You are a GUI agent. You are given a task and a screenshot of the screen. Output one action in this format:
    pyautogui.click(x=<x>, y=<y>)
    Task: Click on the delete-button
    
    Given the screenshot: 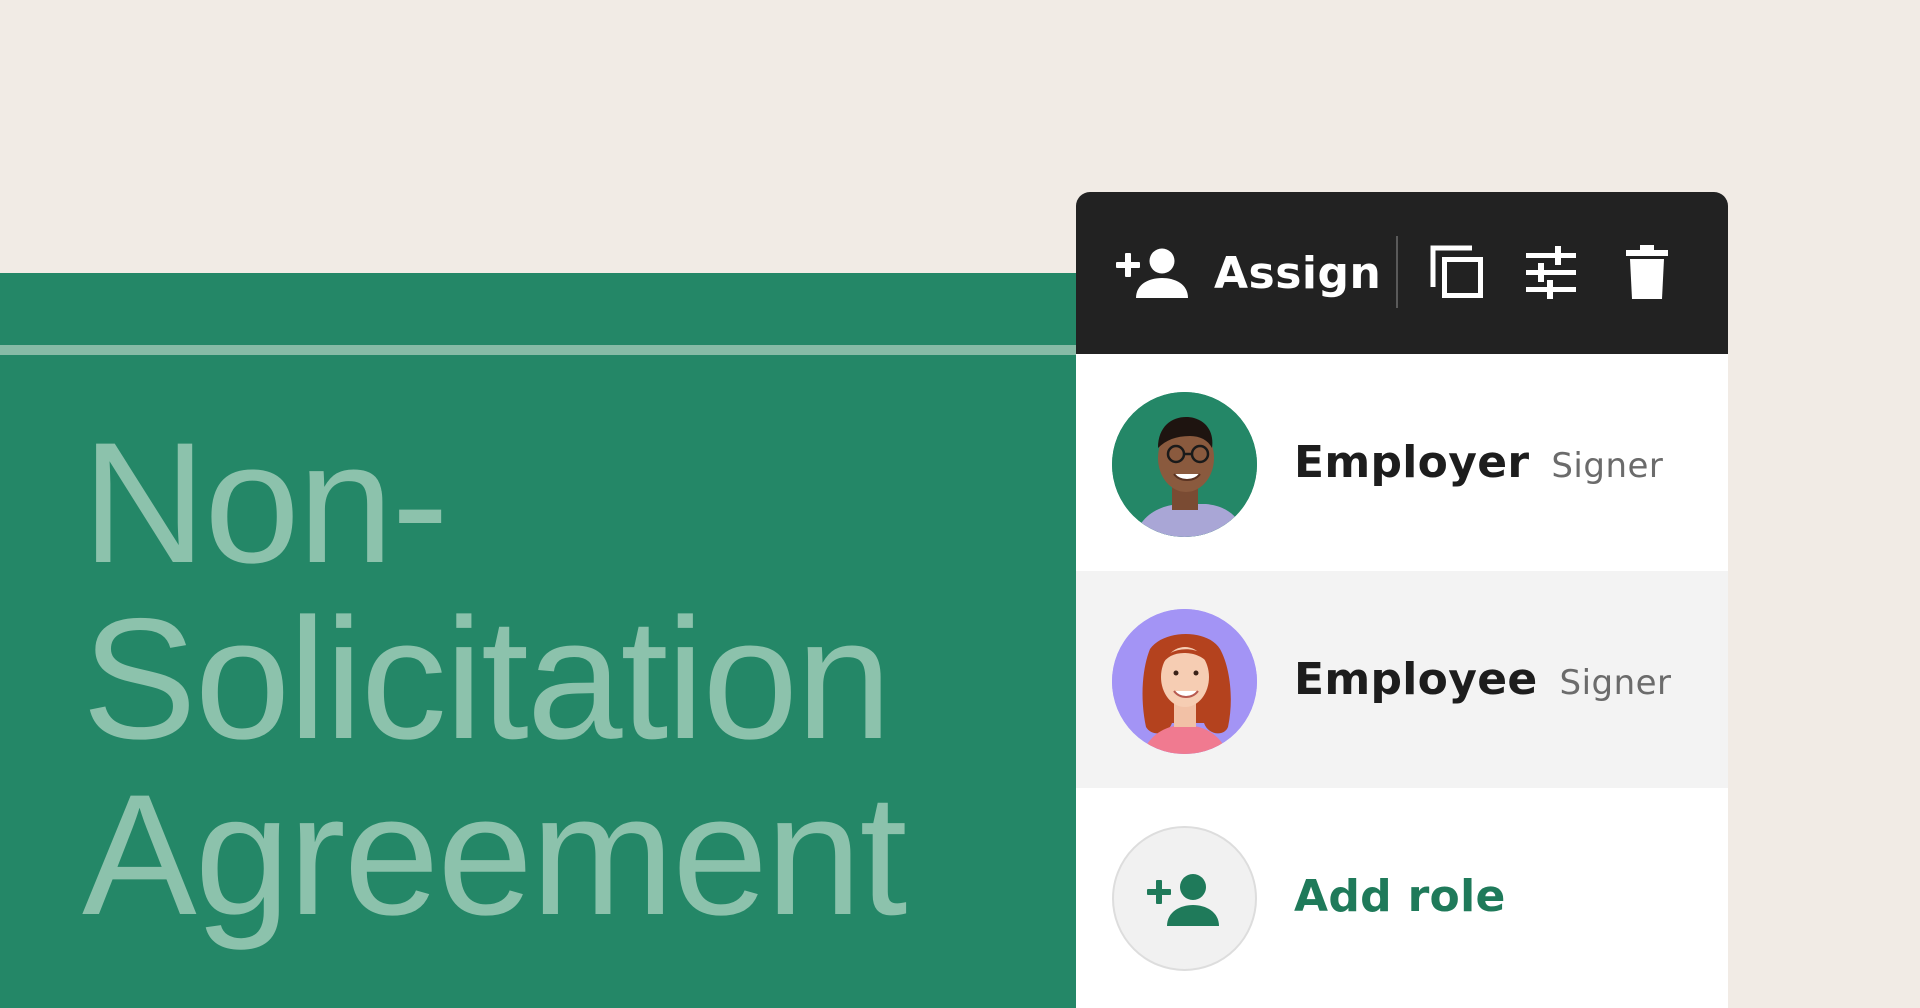 What is the action you would take?
    pyautogui.click(x=1647, y=274)
    